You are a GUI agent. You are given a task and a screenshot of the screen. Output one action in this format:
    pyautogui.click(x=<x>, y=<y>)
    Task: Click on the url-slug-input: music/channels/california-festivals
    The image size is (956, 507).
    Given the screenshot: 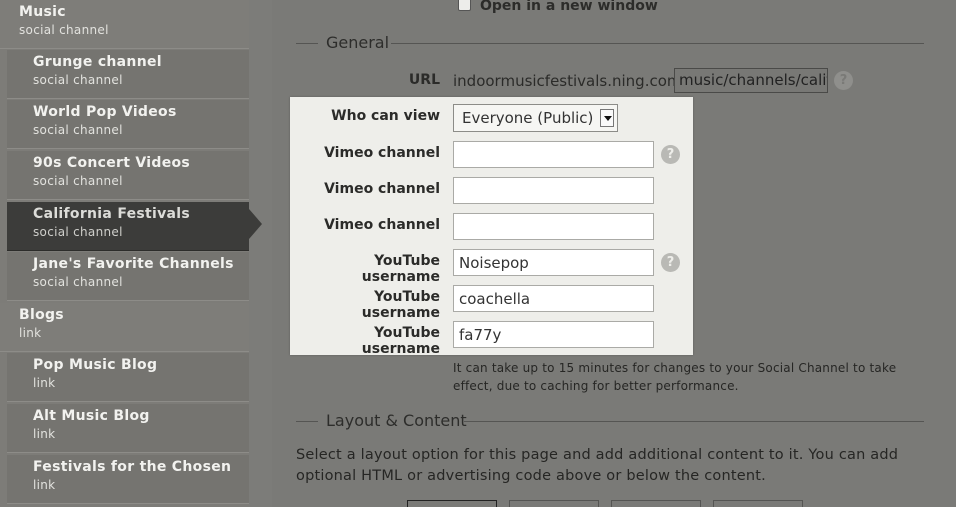 What is the action you would take?
    pyautogui.click(x=751, y=80)
    